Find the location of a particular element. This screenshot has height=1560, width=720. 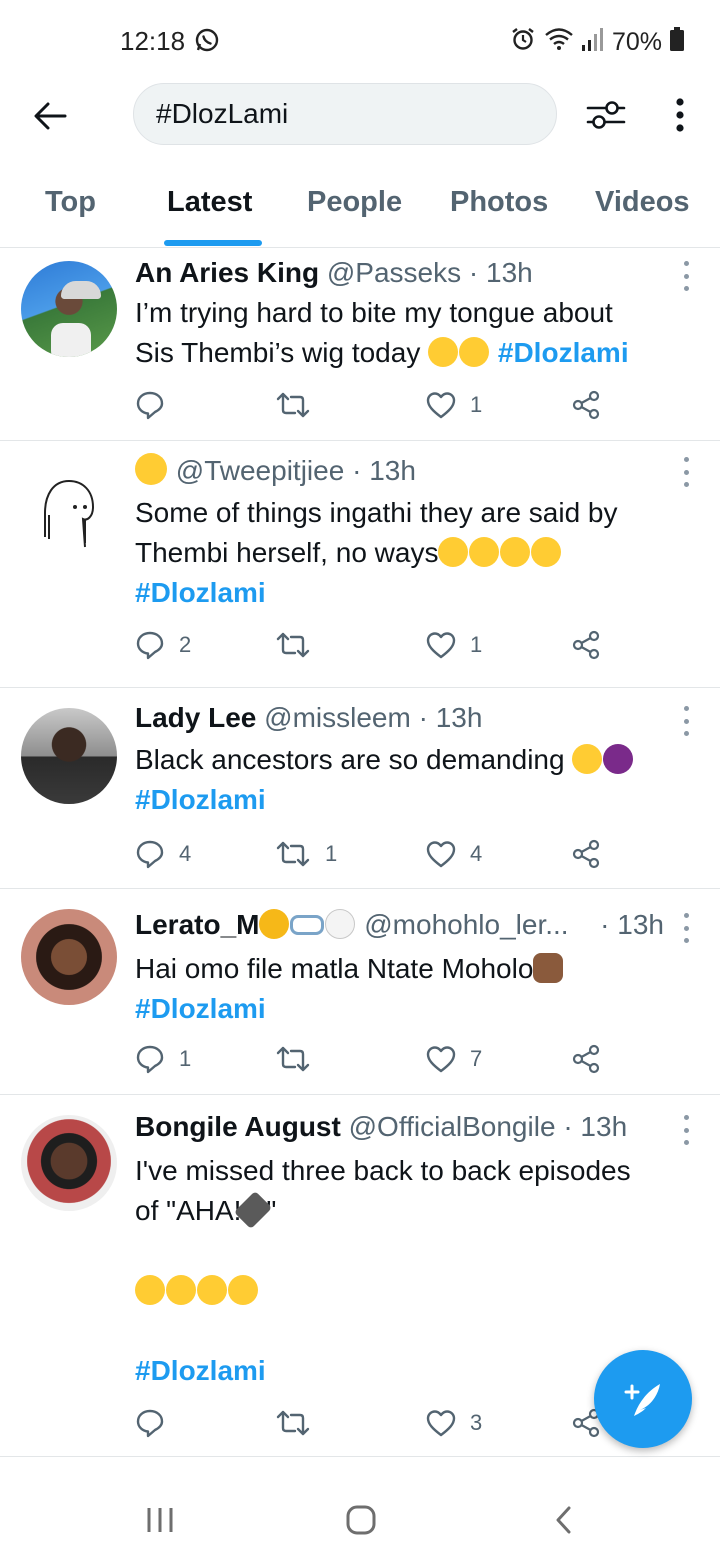

back-button is located at coordinates (50, 116).